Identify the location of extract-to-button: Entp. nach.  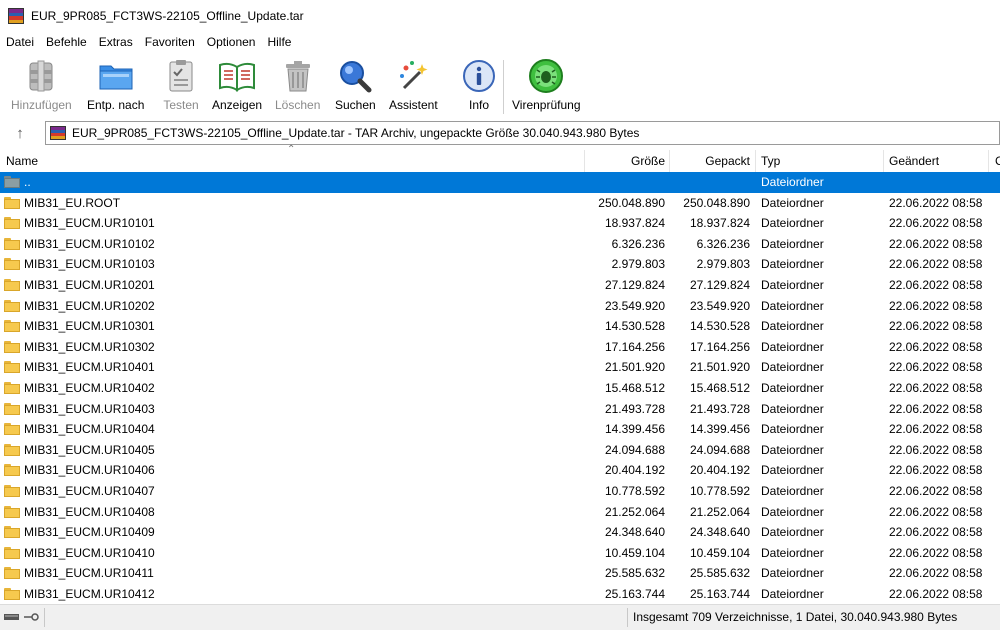
(115, 84).